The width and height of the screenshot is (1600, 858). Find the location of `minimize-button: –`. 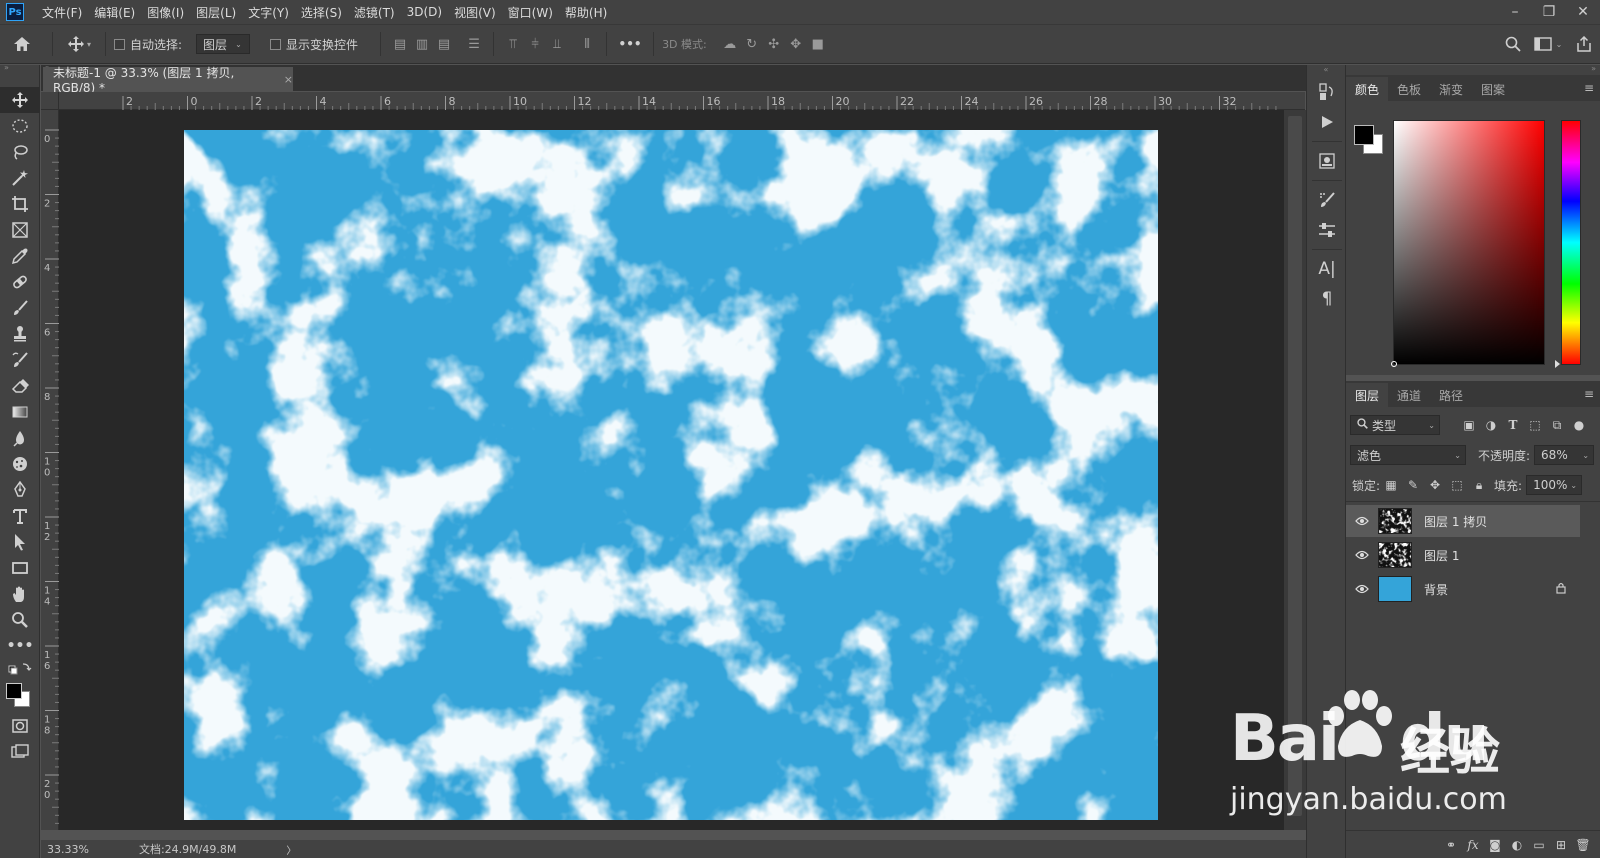

minimize-button: – is located at coordinates (1515, 12).